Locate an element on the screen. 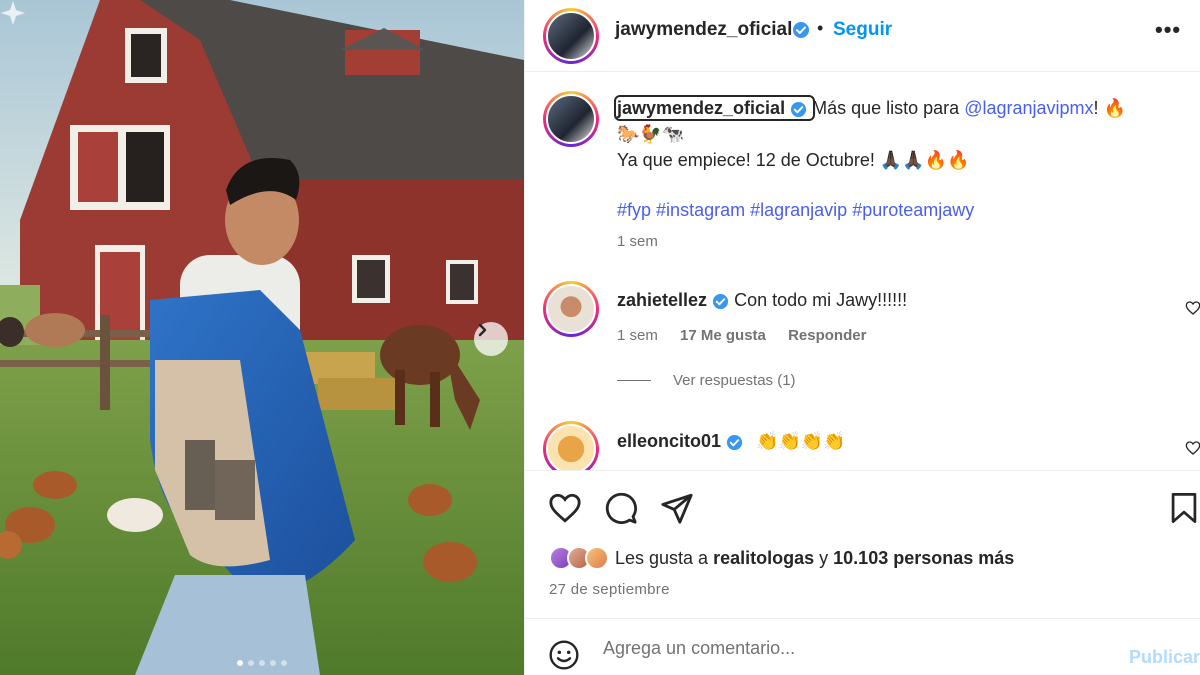 The image size is (1200, 675). caption-time: 1 sem is located at coordinates (637, 241).